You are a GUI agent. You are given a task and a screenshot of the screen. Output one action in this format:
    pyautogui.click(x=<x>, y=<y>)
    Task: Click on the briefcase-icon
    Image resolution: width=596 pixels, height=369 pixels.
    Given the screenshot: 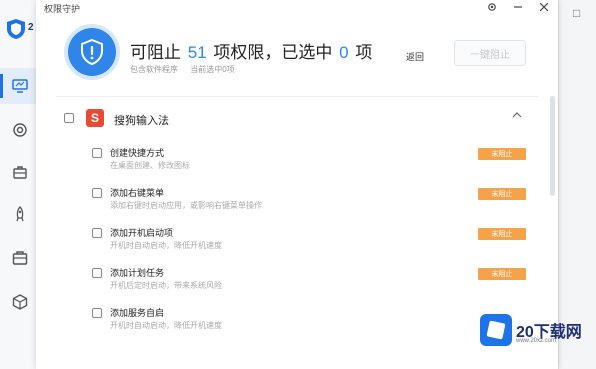 What is the action you would take?
    pyautogui.click(x=20, y=258)
    